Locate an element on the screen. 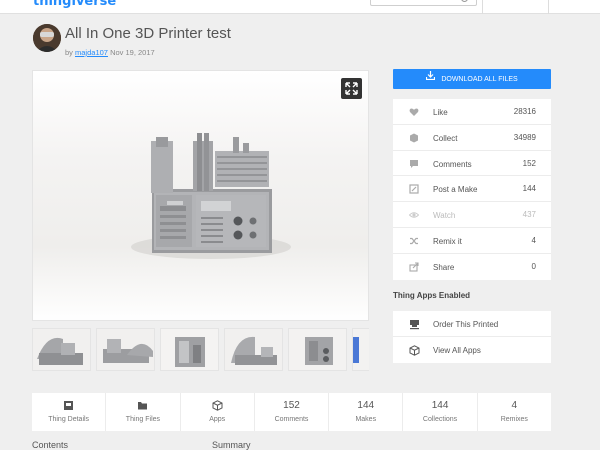  download-label: DOWNLOAD ALL FILES is located at coordinates (479, 79).